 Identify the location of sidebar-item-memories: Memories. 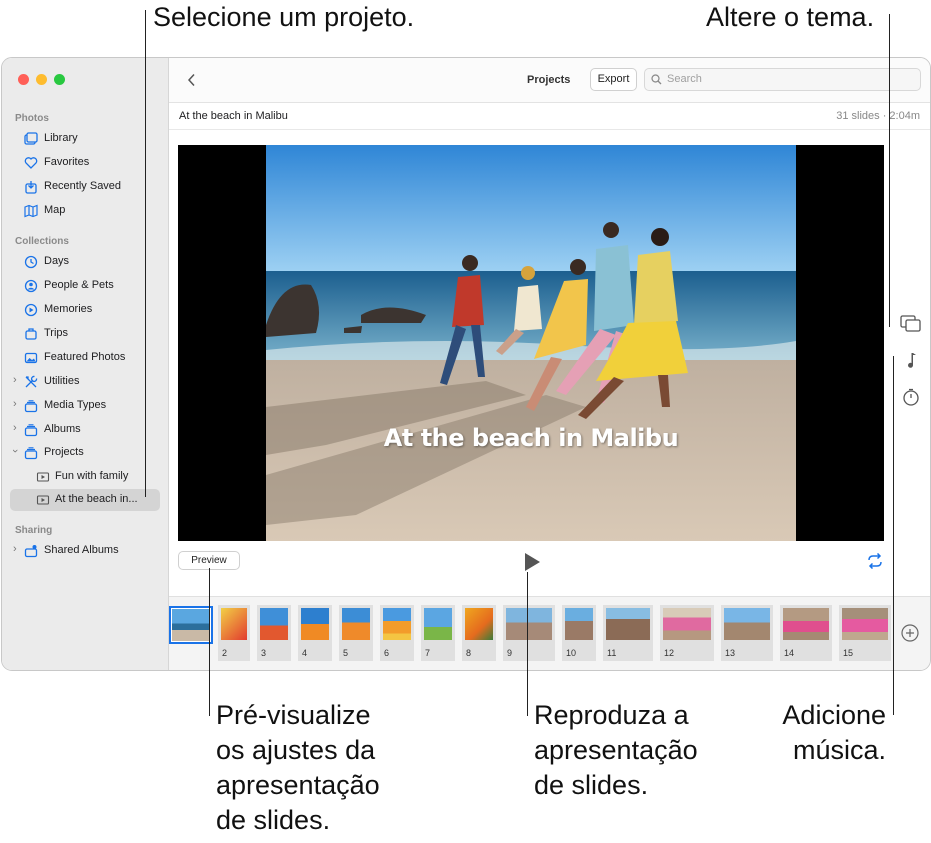
(85, 310).